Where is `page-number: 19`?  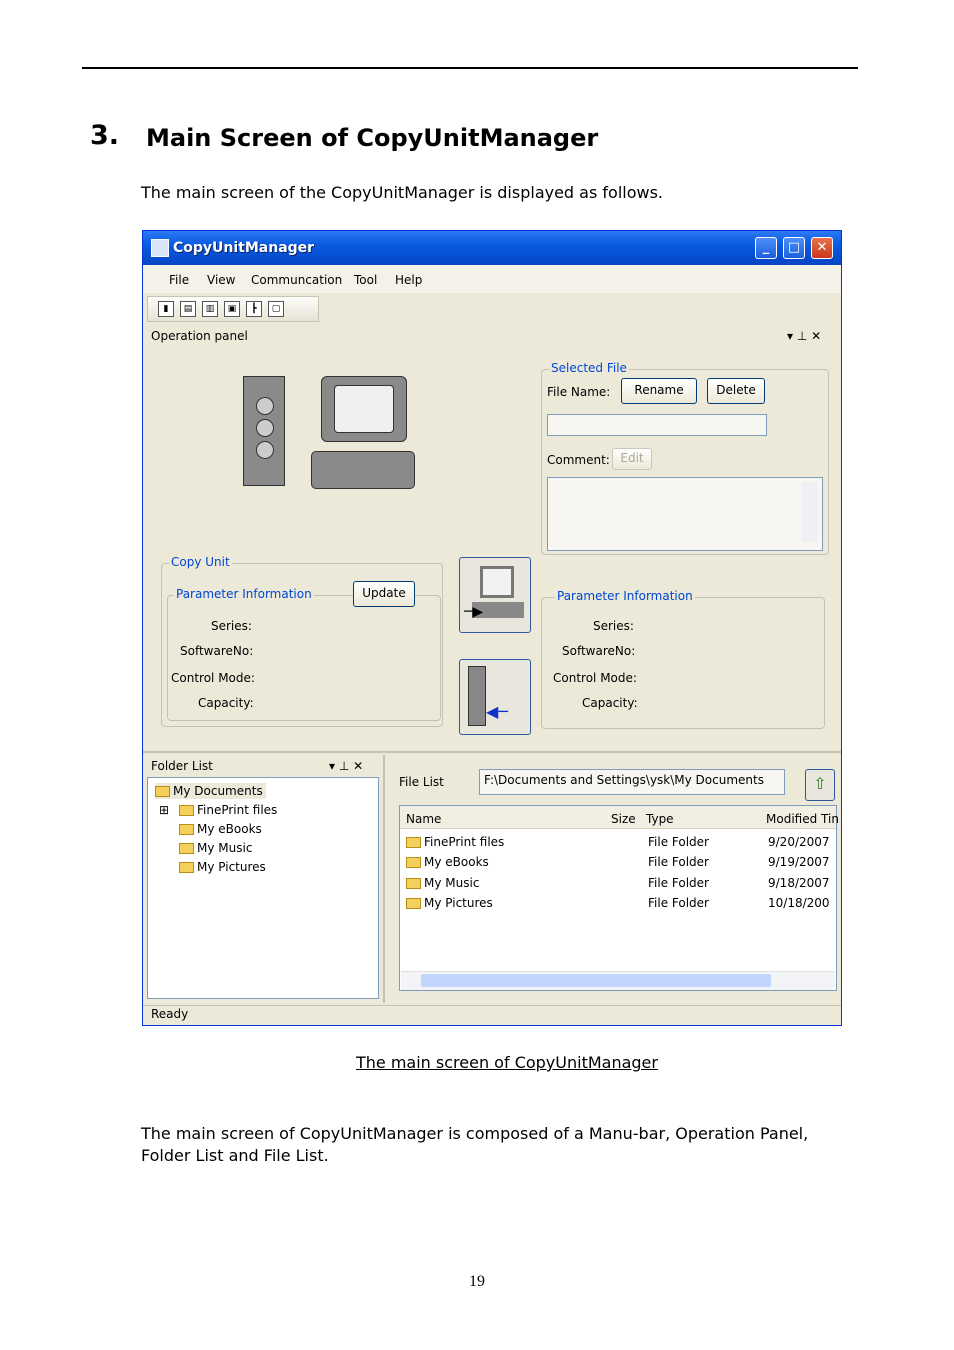
page-number: 19 is located at coordinates (477, 1281).